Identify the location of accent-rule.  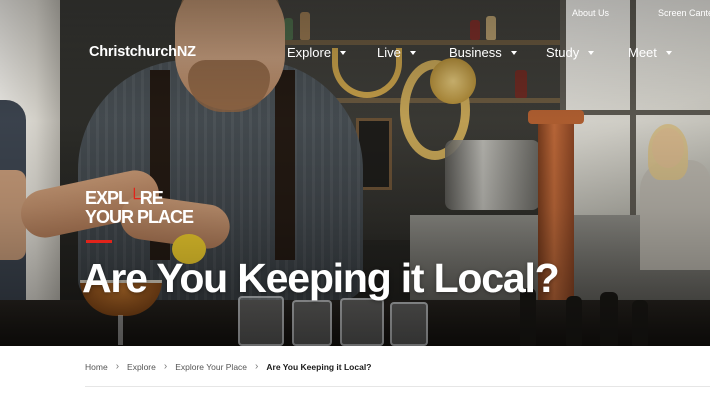
(99, 241).